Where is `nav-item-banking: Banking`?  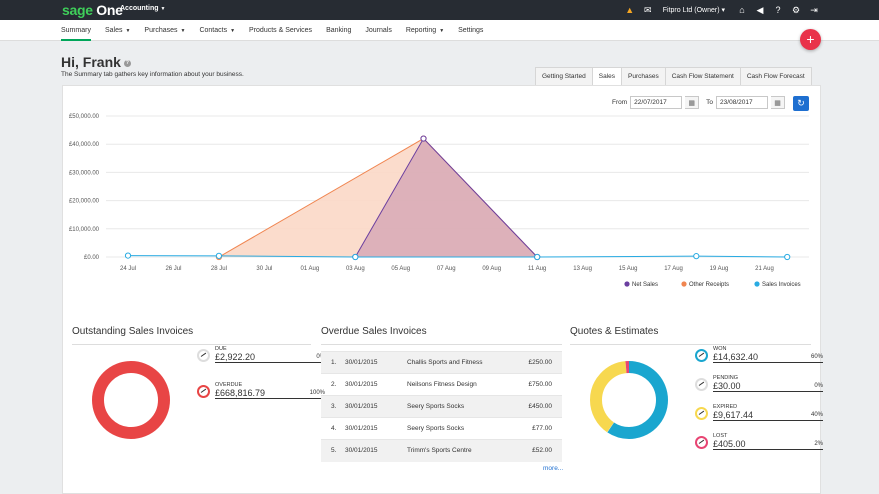
nav-item-banking: Banking is located at coordinates (338, 30).